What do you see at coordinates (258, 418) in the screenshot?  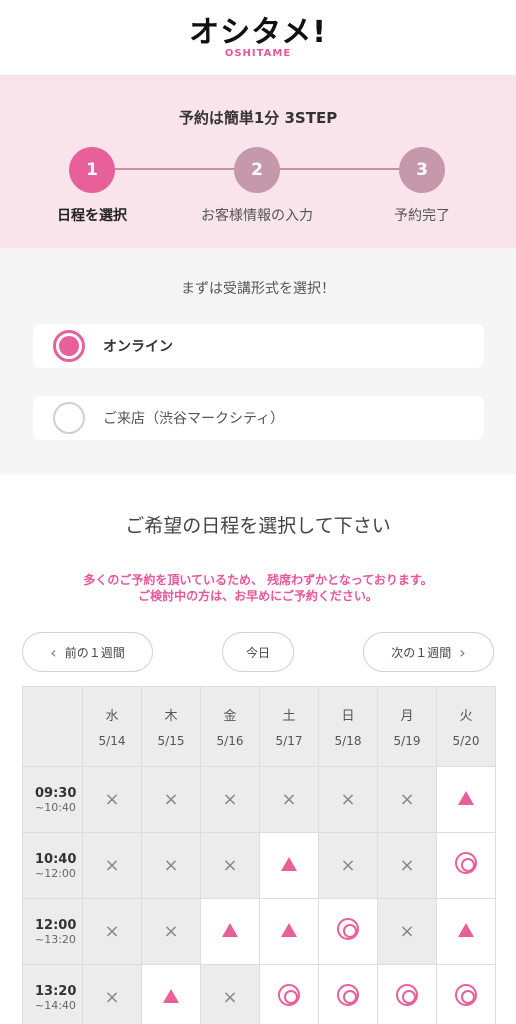 I see `option-in-store: ご来店（渋谷マークシティ）` at bounding box center [258, 418].